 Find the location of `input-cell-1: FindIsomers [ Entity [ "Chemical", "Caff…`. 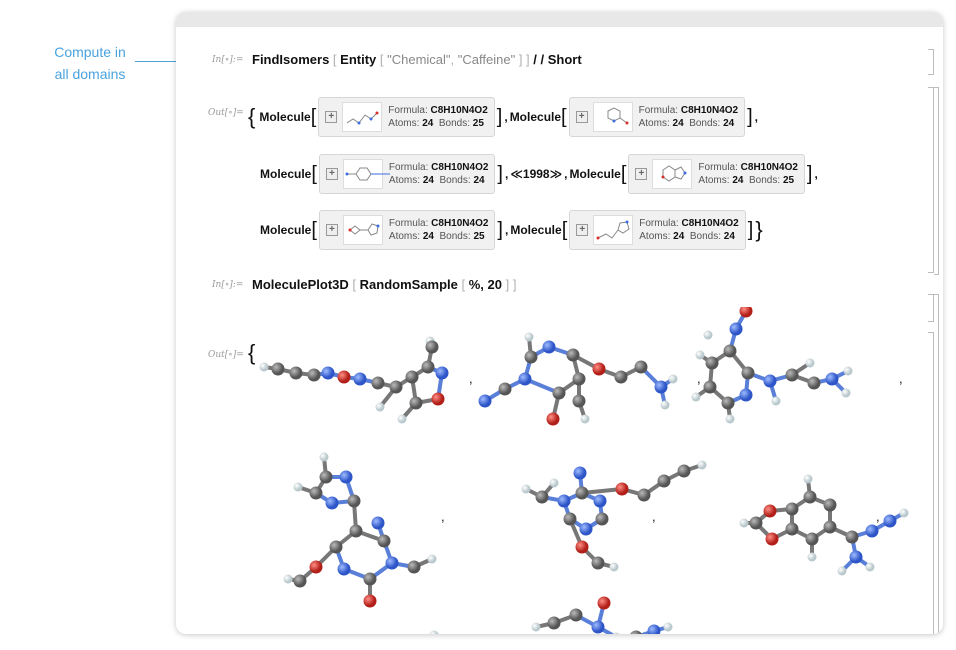

input-cell-1: FindIsomers [ Entity [ "Chemical", "Caff… is located at coordinates (417, 59).